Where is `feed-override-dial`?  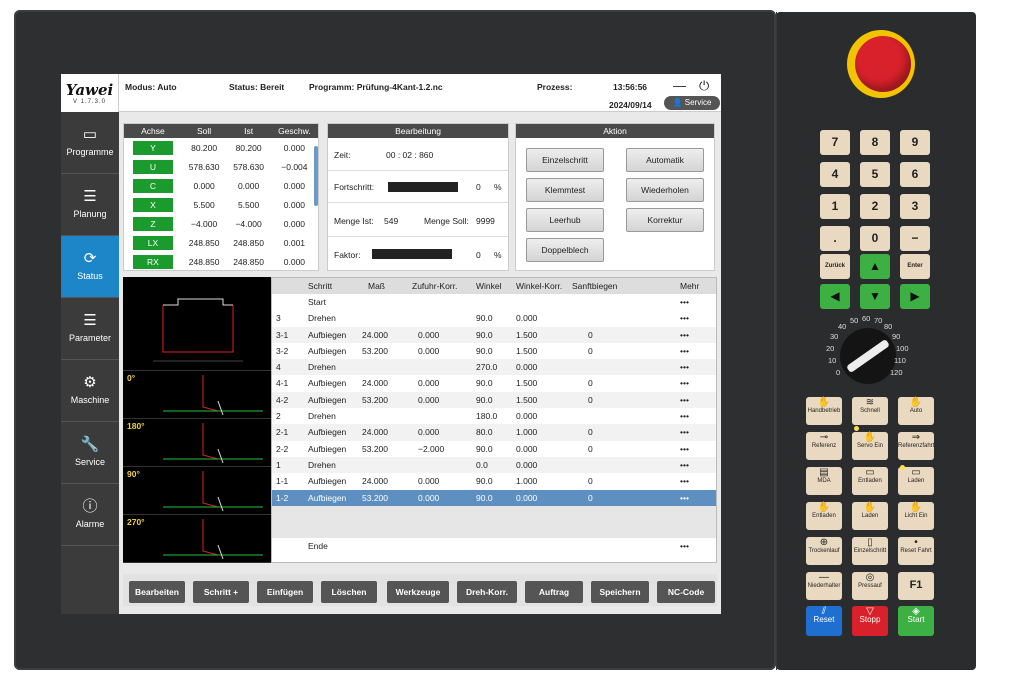 feed-override-dial is located at coordinates (868, 356).